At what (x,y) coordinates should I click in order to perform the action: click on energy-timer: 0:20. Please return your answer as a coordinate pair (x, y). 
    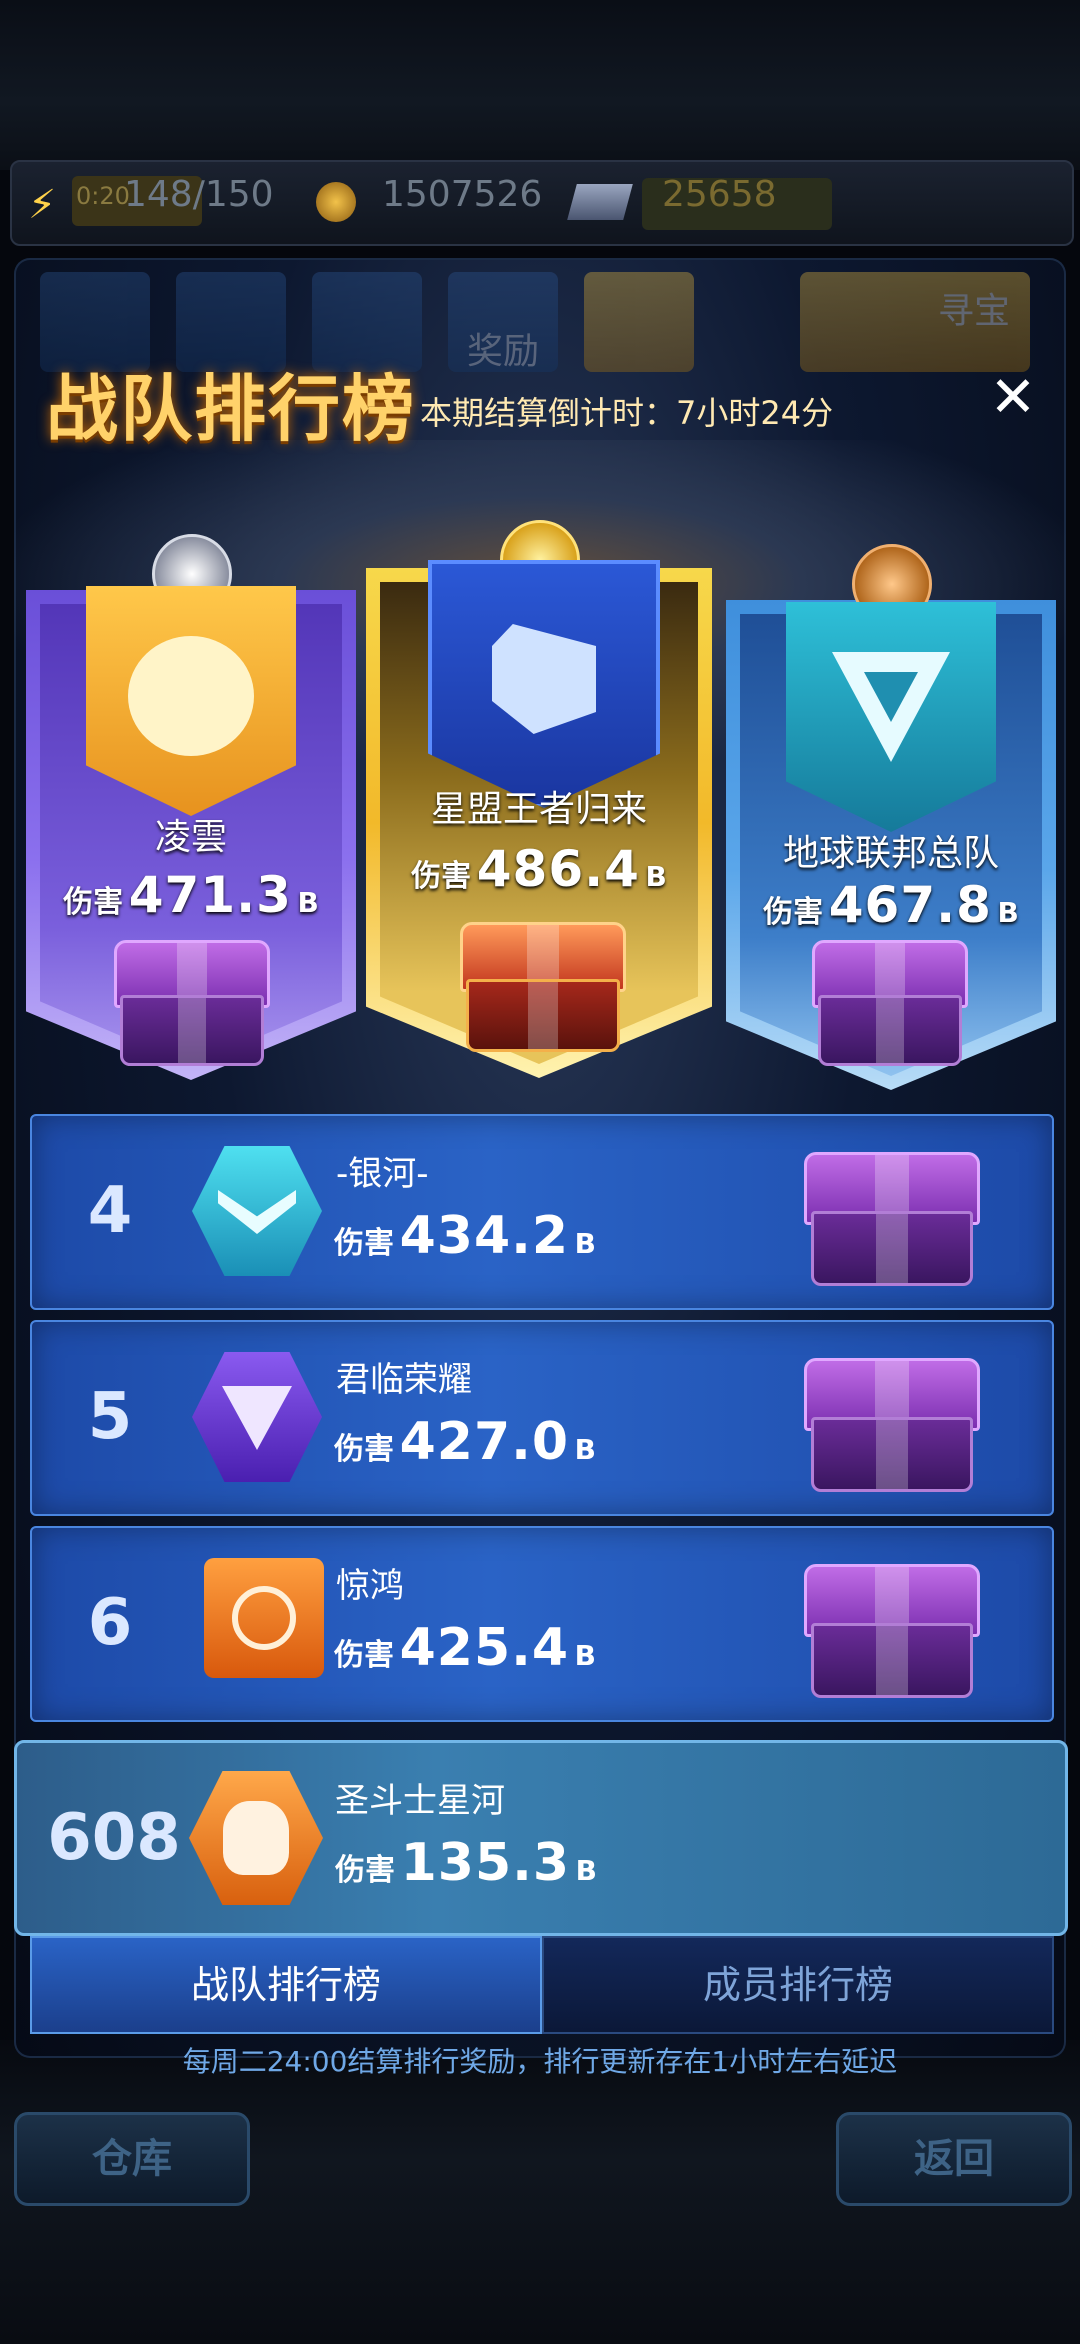
    Looking at the image, I should click on (103, 196).